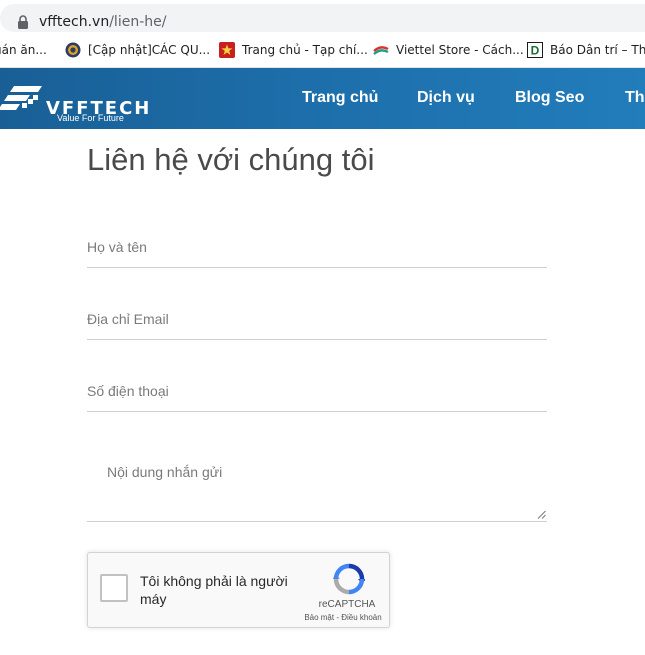 The width and height of the screenshot is (645, 655). What do you see at coordinates (227, 50) in the screenshot?
I see `red-emblem-favicon-icon` at bounding box center [227, 50].